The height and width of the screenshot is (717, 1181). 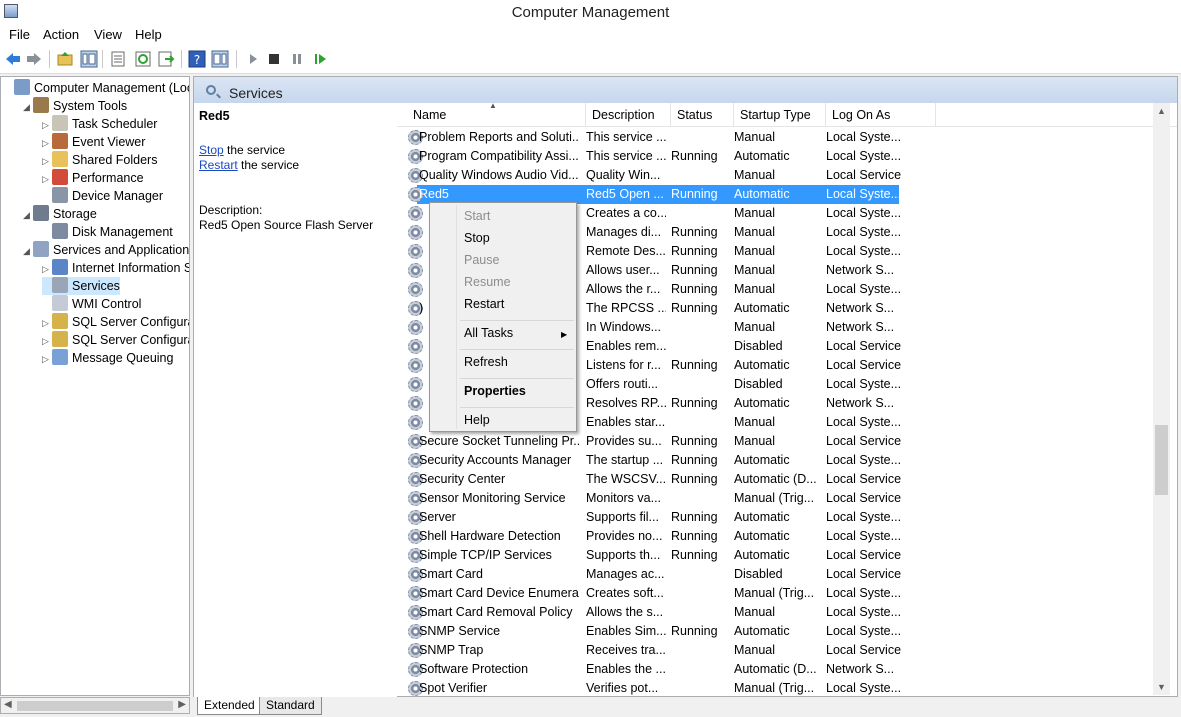 I want to click on menu-action: Action, so click(x=61, y=33).